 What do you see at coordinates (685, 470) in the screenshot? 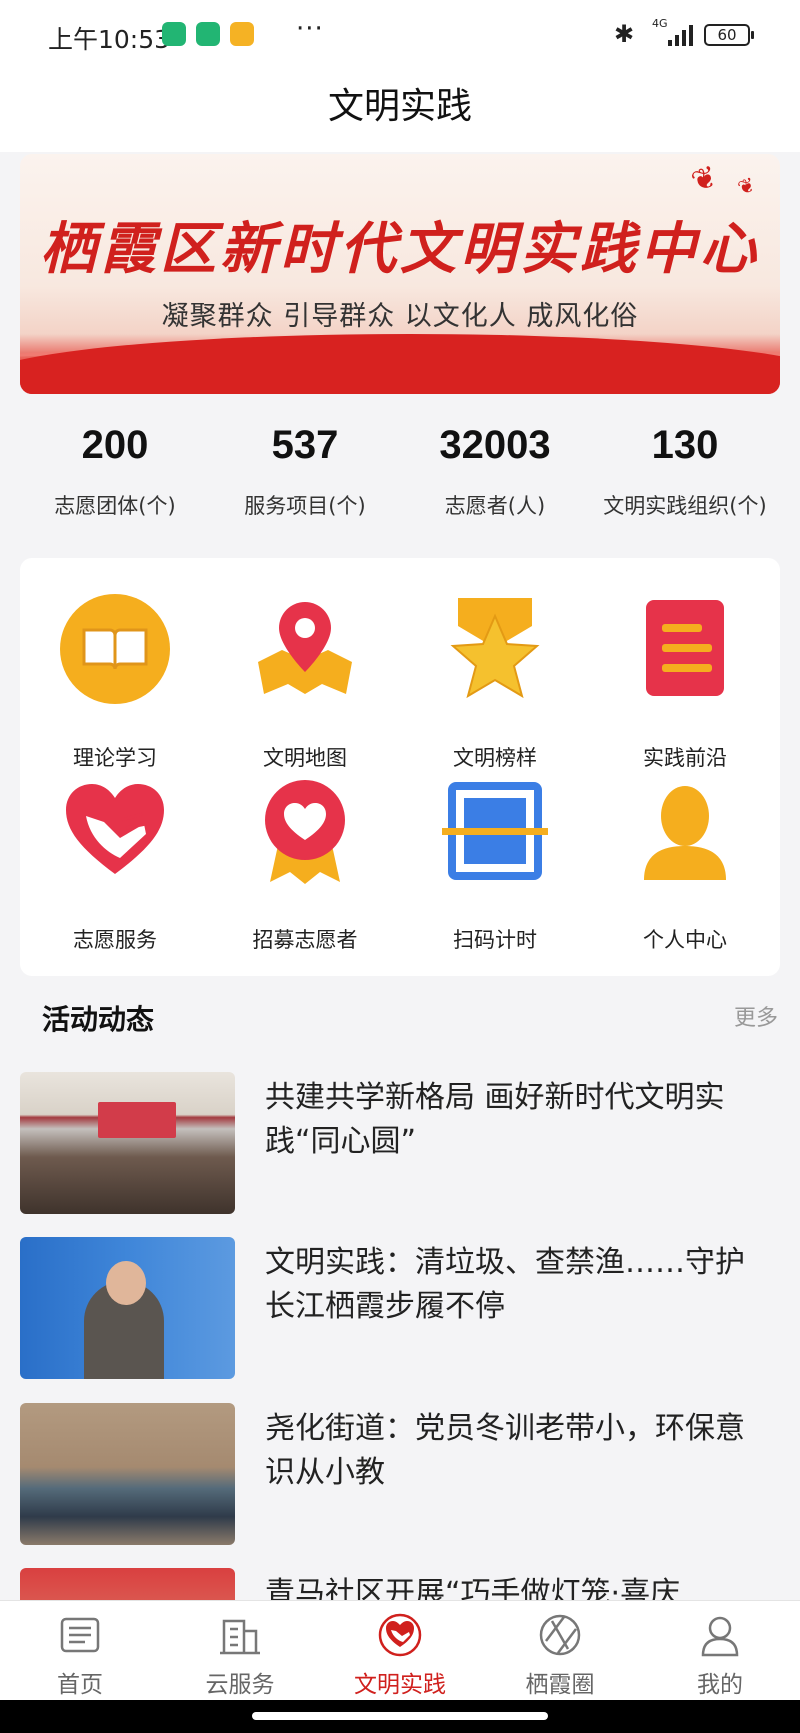
I see `stat-practice-orgs: 130 文明实践组织(个)` at bounding box center [685, 470].